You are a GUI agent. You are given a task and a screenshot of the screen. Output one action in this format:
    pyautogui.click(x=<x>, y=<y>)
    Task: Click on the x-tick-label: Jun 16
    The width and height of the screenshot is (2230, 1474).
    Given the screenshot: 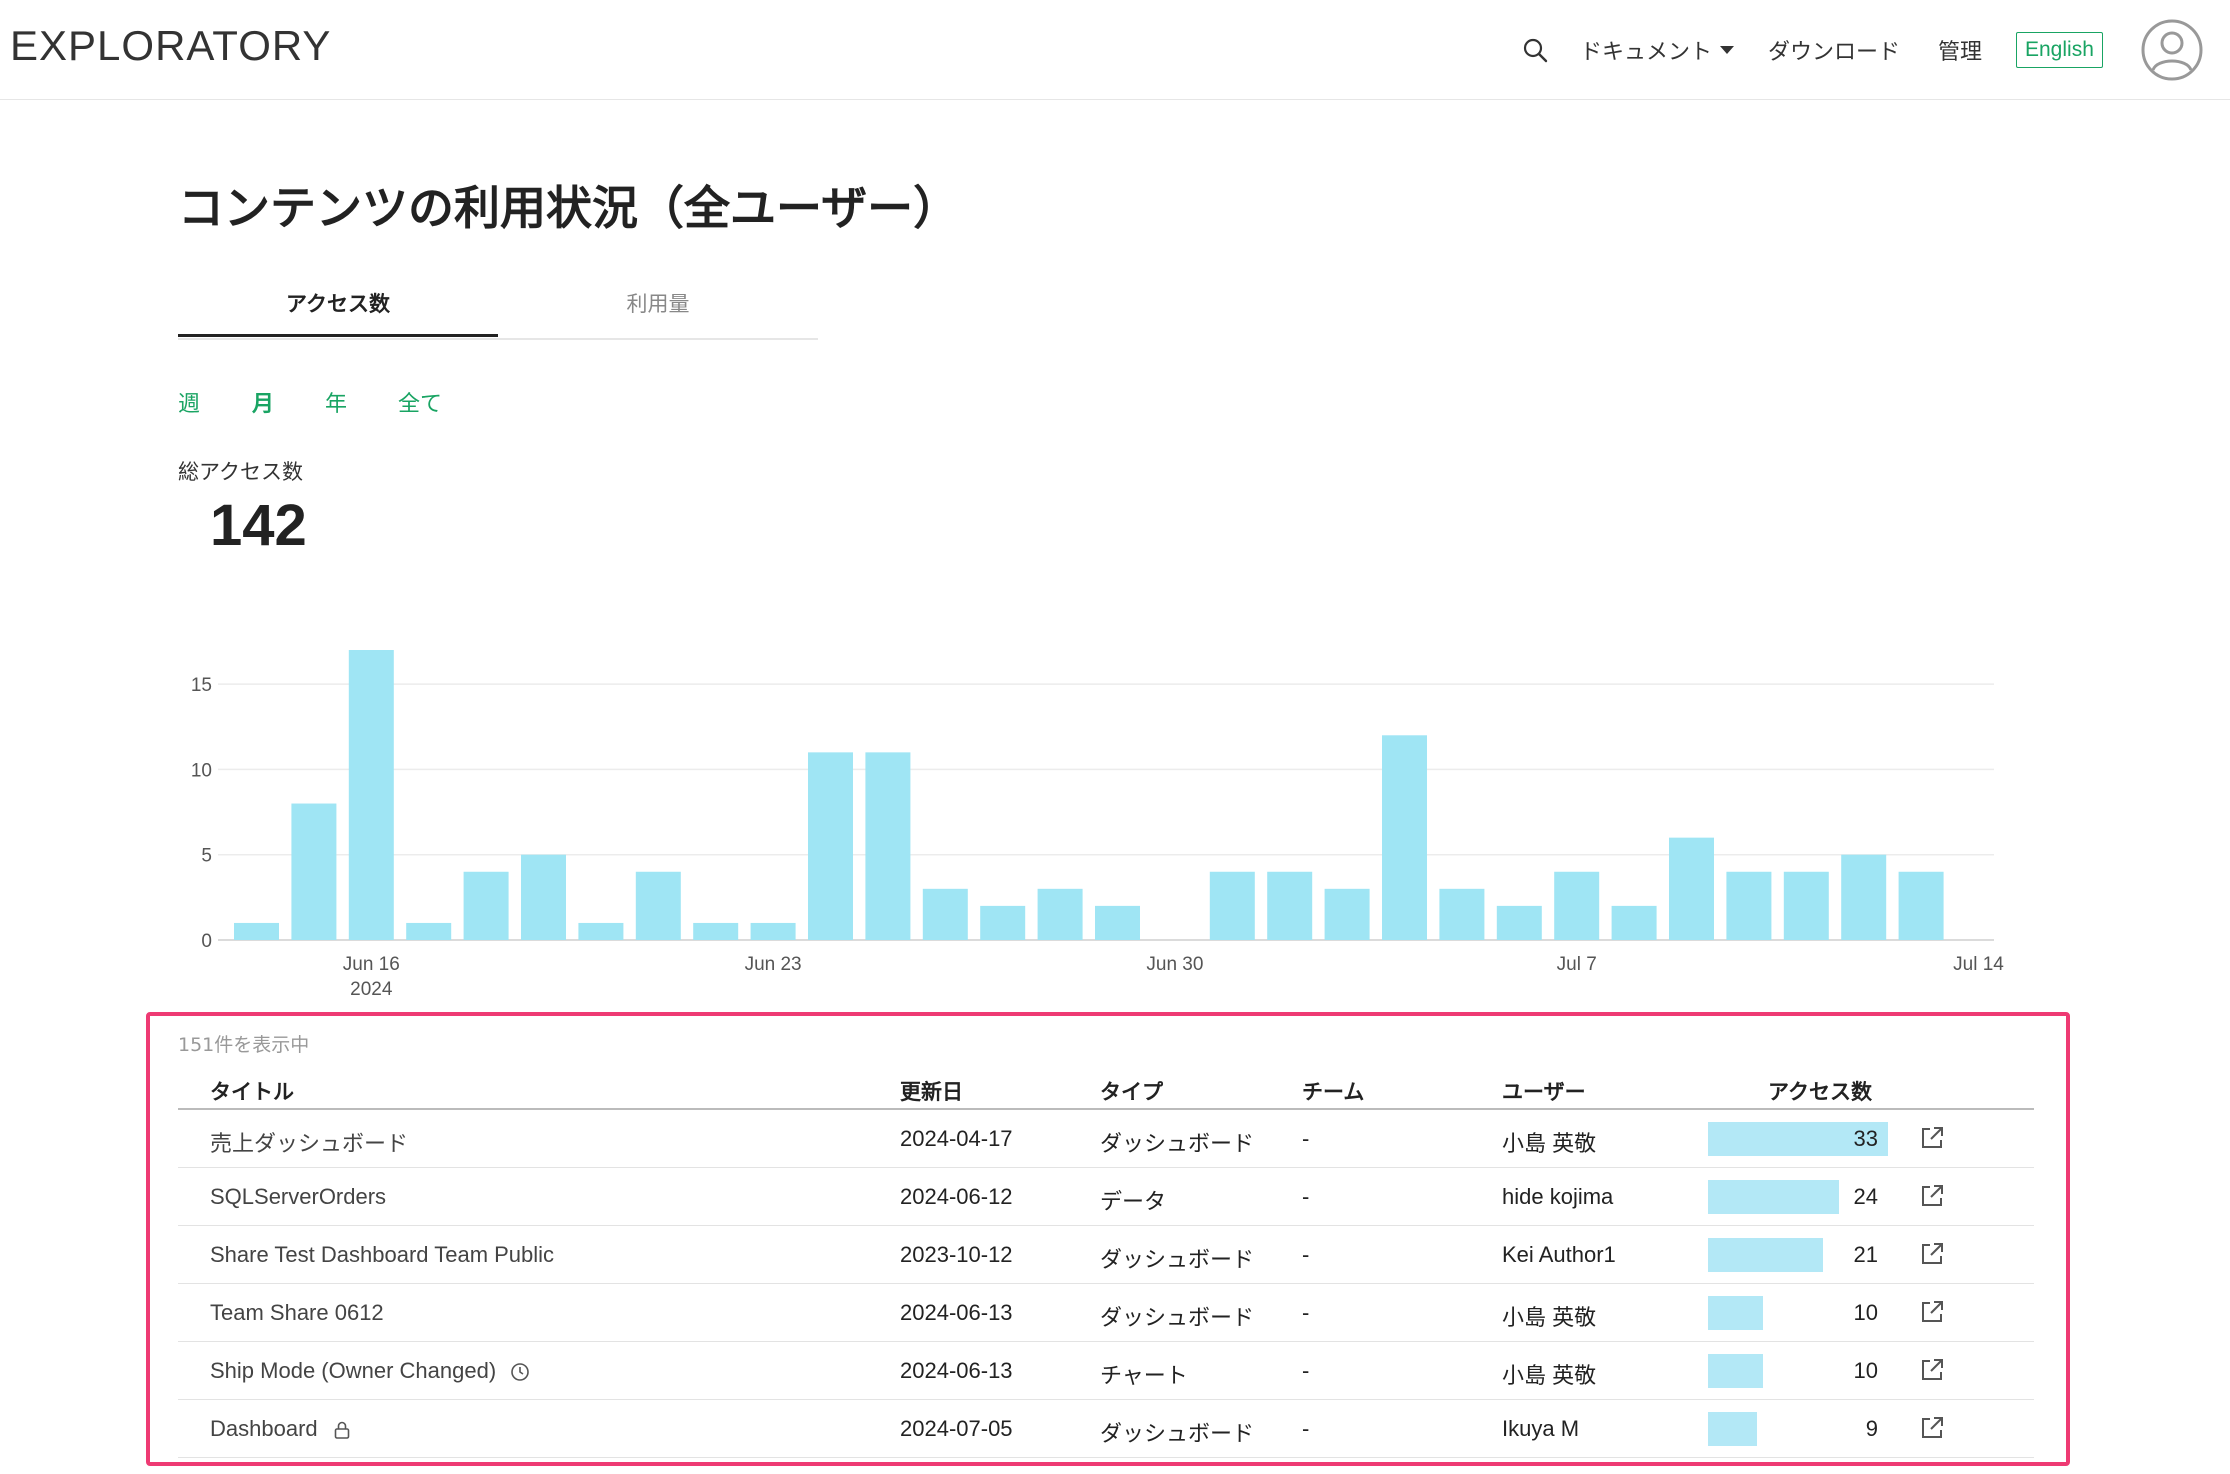 What is the action you would take?
    pyautogui.click(x=371, y=964)
    